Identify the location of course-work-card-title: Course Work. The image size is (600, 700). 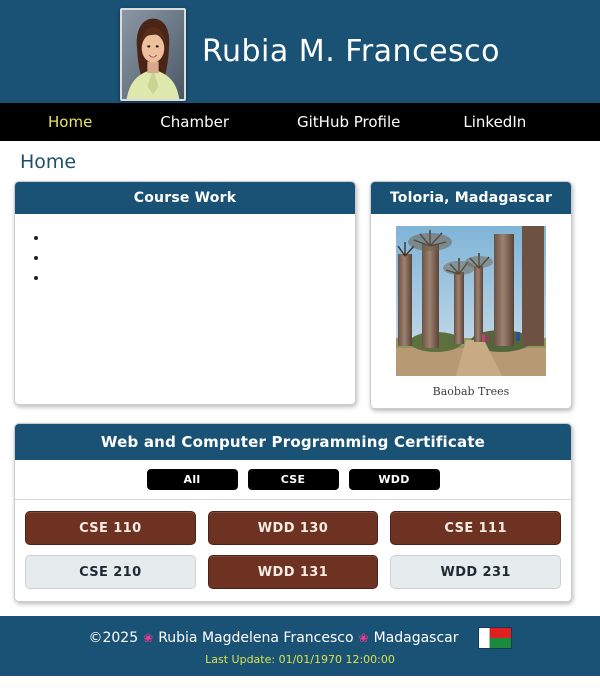
(185, 198).